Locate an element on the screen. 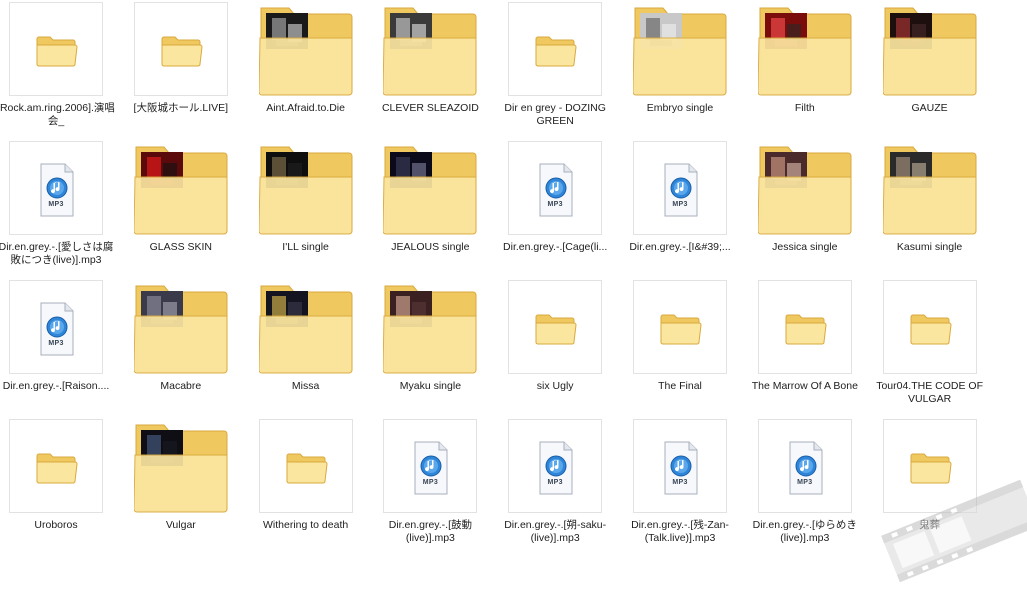  mp3-file-item: MP3 Dir.en.grey.-.[愛しさは腐敗につき(live)].mp3 is located at coordinates (59, 204).